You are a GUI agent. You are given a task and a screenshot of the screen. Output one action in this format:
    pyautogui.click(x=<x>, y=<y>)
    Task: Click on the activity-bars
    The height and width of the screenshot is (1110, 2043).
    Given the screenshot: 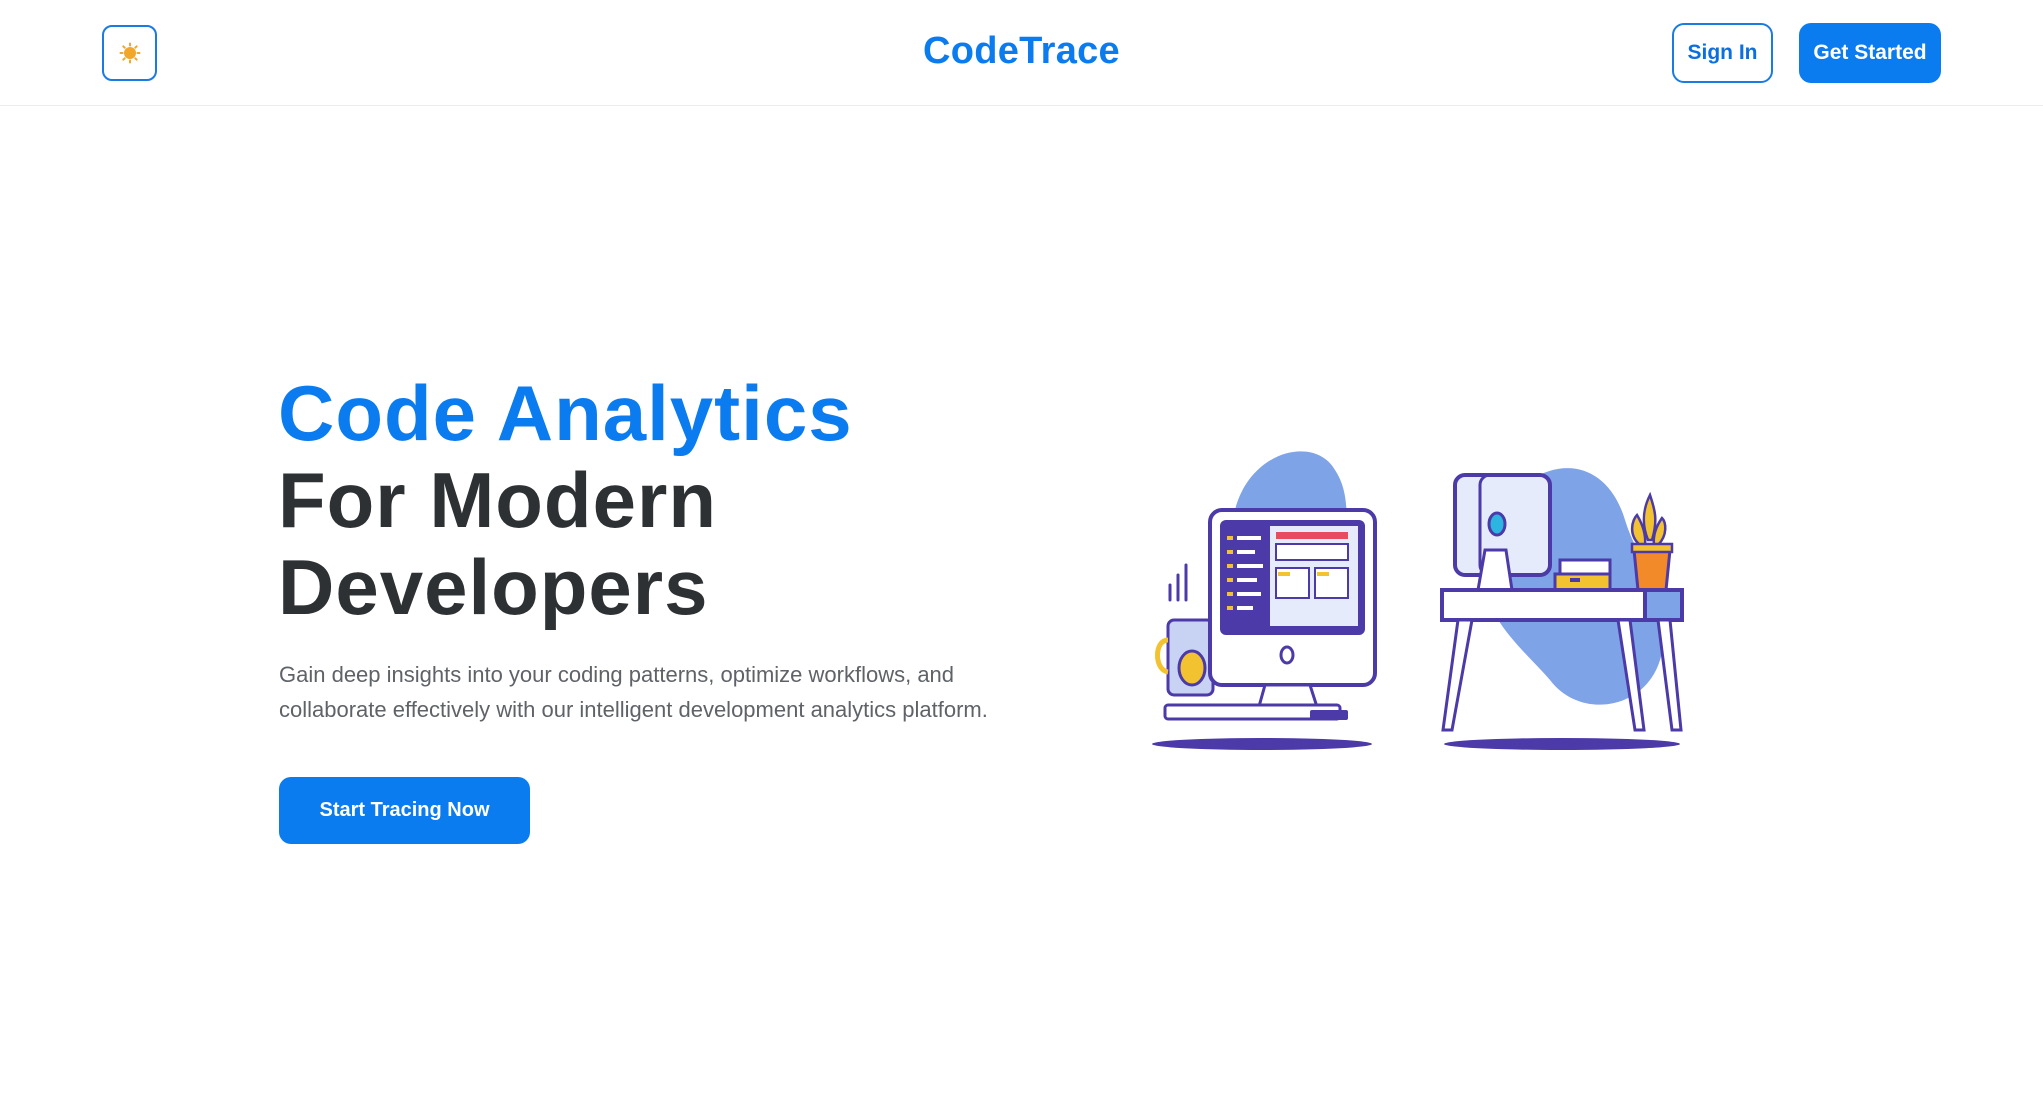 What is the action you would take?
    pyautogui.click(x=1178, y=582)
    